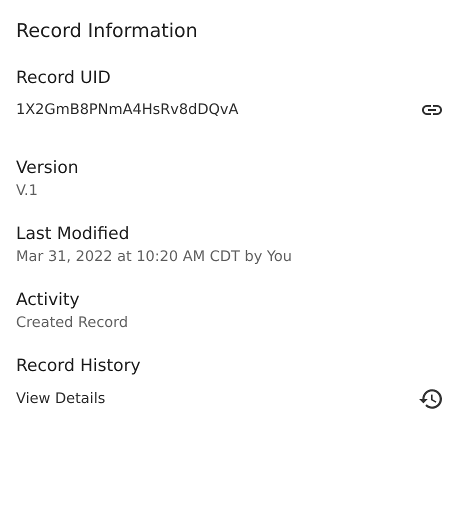 The image size is (474, 510). What do you see at coordinates (79, 366) in the screenshot?
I see `field-label: Record History` at bounding box center [79, 366].